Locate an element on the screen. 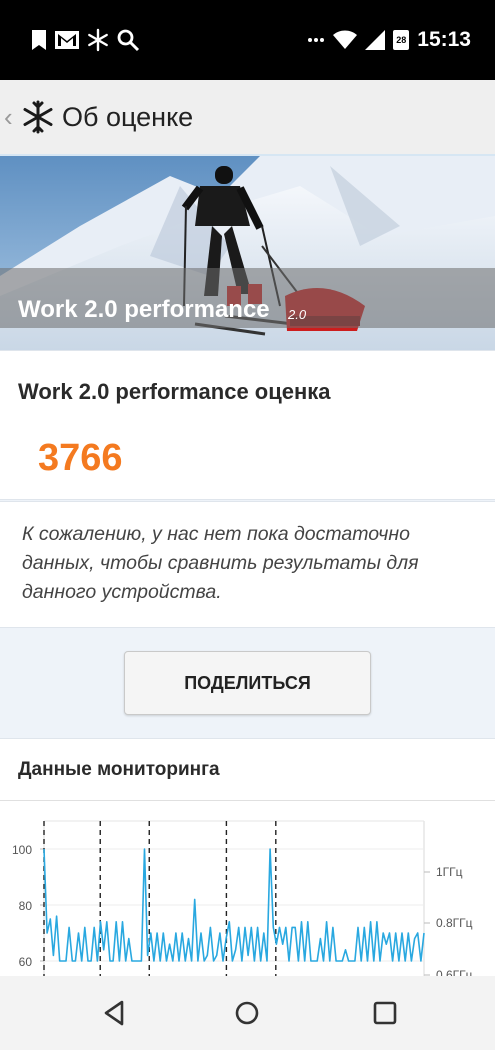 The width and height of the screenshot is (495, 1050). app-bar: ‹ Об оценке is located at coordinates (247, 118).